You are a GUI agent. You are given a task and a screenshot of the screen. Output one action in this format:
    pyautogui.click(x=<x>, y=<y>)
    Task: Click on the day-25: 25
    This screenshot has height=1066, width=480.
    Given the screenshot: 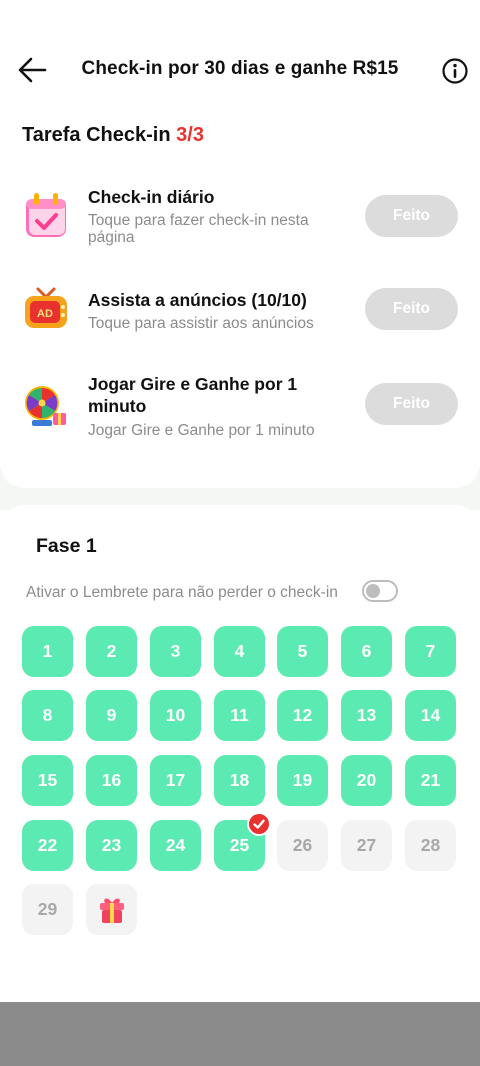 What is the action you would take?
    pyautogui.click(x=242, y=841)
    